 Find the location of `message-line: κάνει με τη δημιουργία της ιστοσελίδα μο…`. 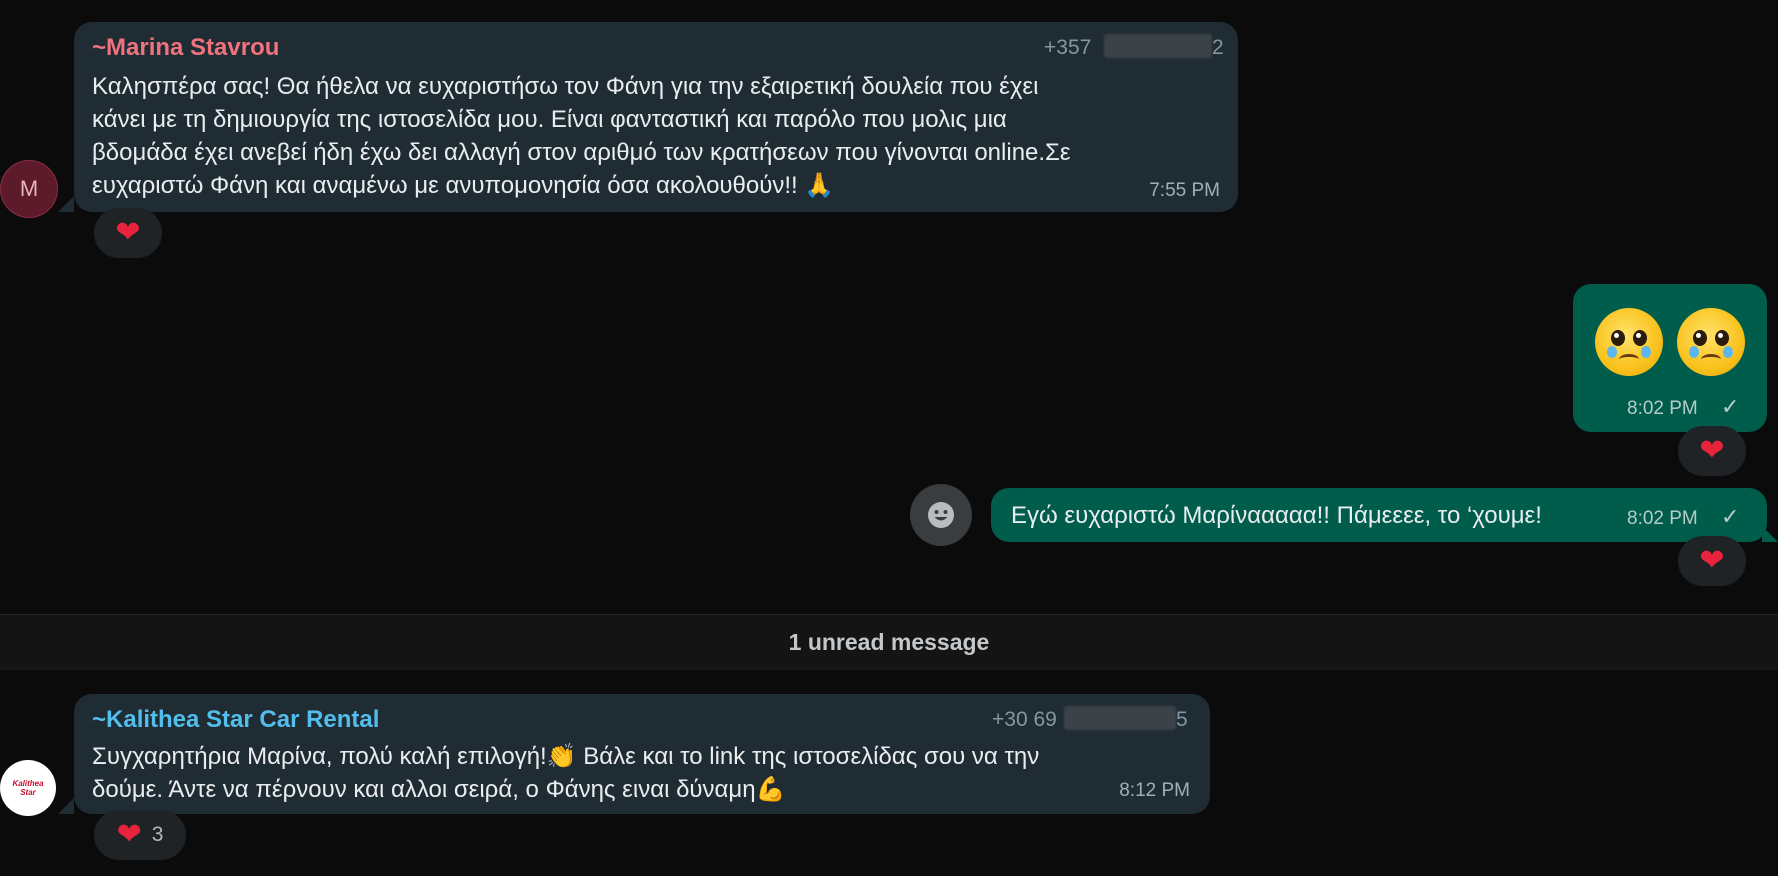

message-line: κάνει με τη δημιουργία της ιστοσελίδα μο… is located at coordinates (549, 119).